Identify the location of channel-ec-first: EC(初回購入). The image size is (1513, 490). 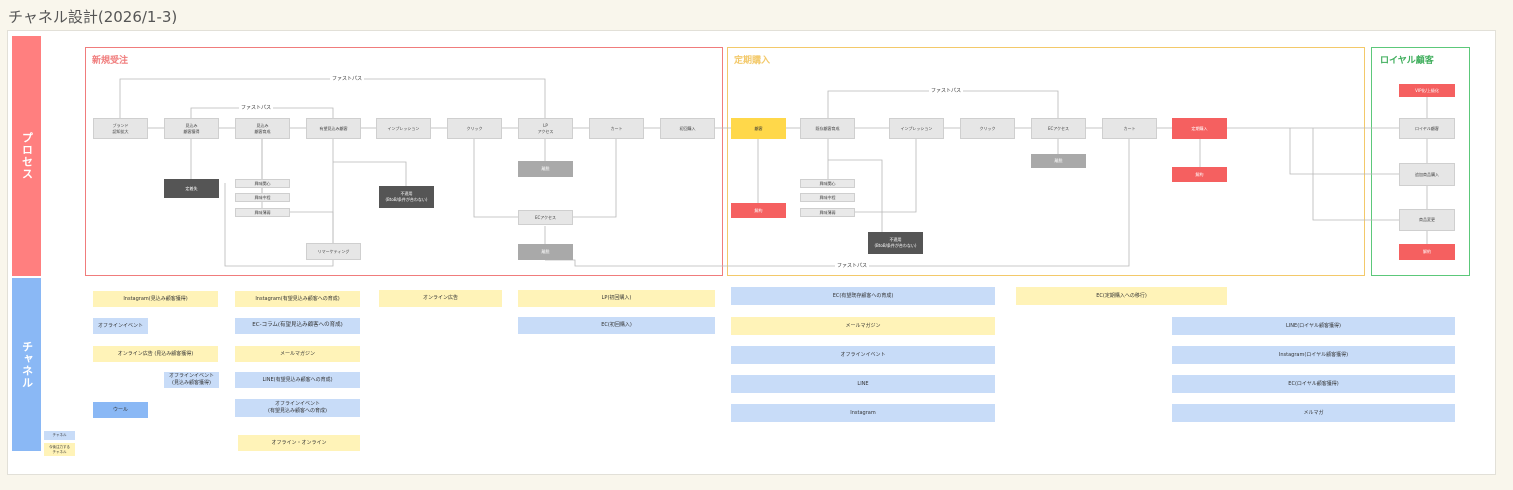
(616, 325).